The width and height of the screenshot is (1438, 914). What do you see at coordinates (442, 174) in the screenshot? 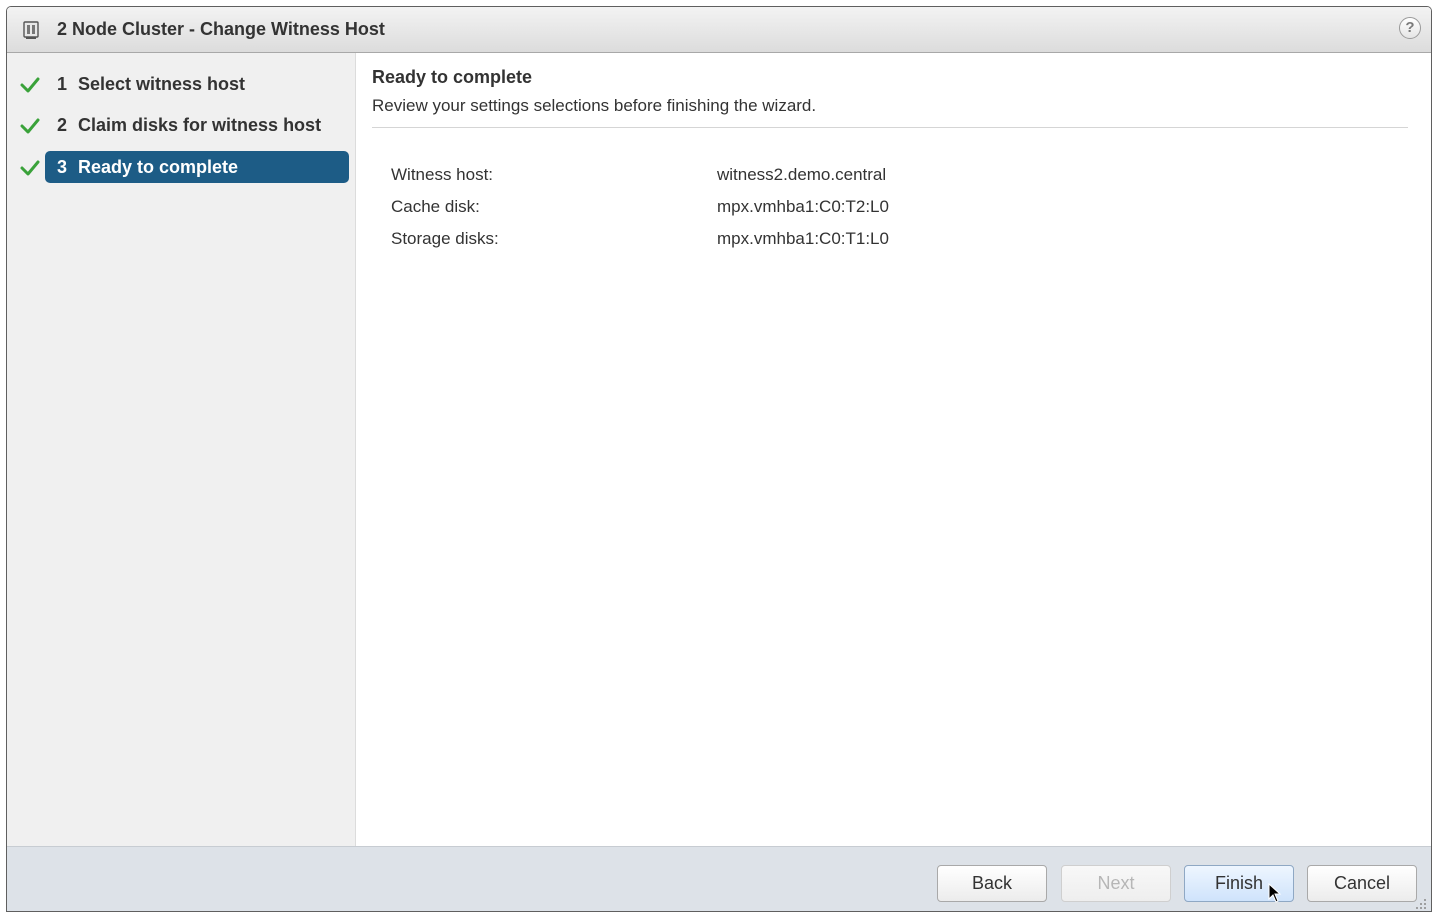
I see `summary-key: Witness host:` at bounding box center [442, 174].